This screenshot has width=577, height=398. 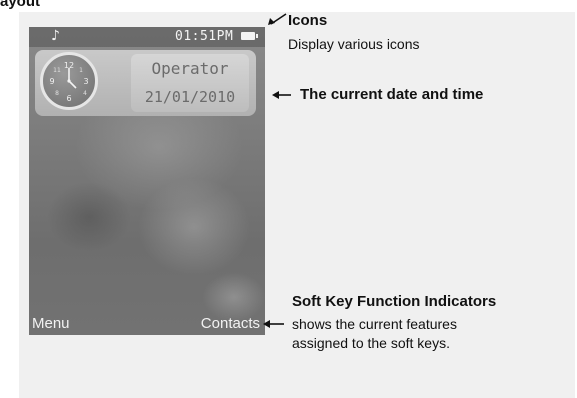 What do you see at coordinates (190, 97) in the screenshot?
I see `current-date: 21/01/2010` at bounding box center [190, 97].